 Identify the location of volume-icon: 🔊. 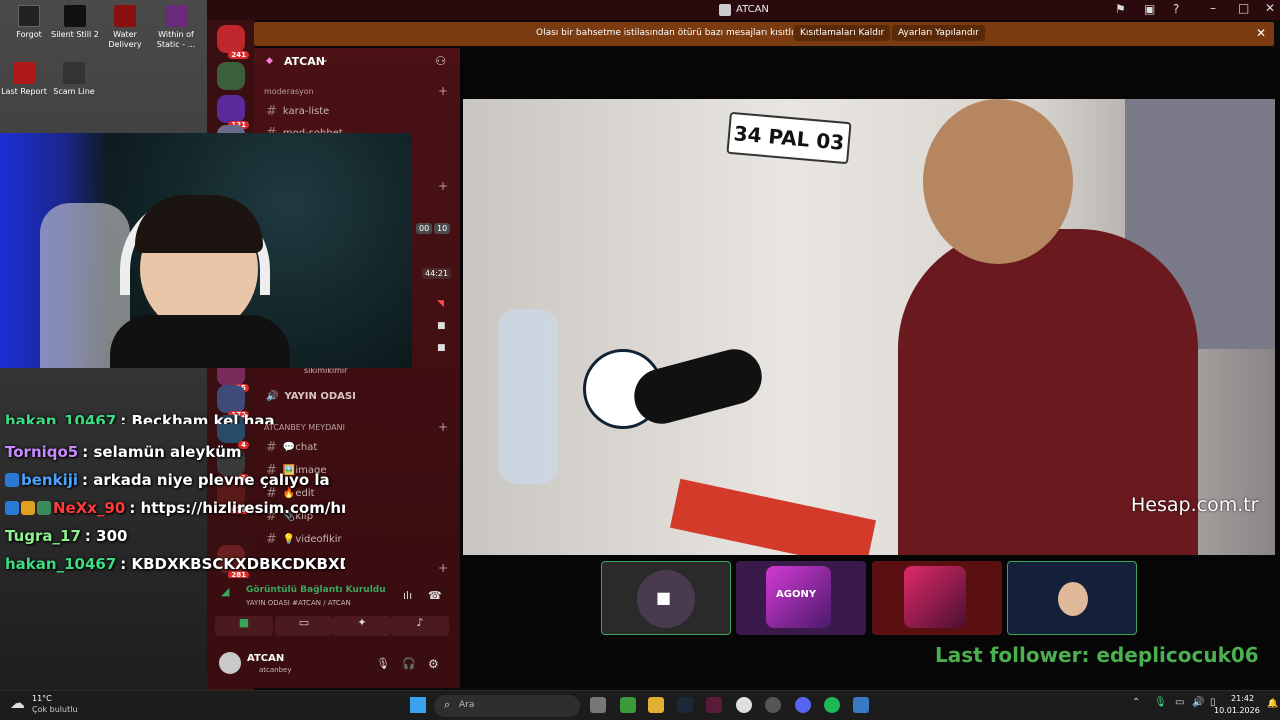
(1198, 702).